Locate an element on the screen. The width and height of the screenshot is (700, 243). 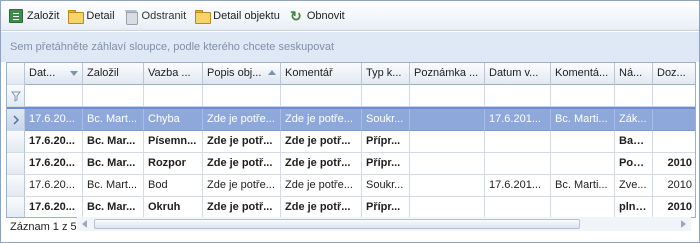
table-cell: Rozpor is located at coordinates (173, 164).